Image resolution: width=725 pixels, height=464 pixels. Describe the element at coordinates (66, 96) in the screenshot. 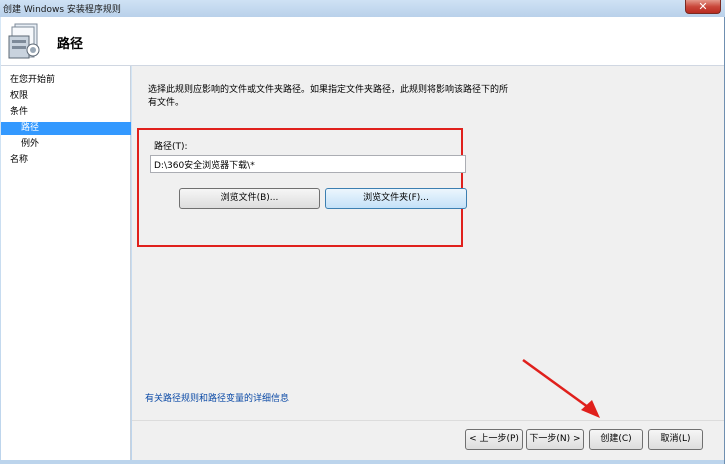

I see `sidebar-item-permissions: 权限` at that location.